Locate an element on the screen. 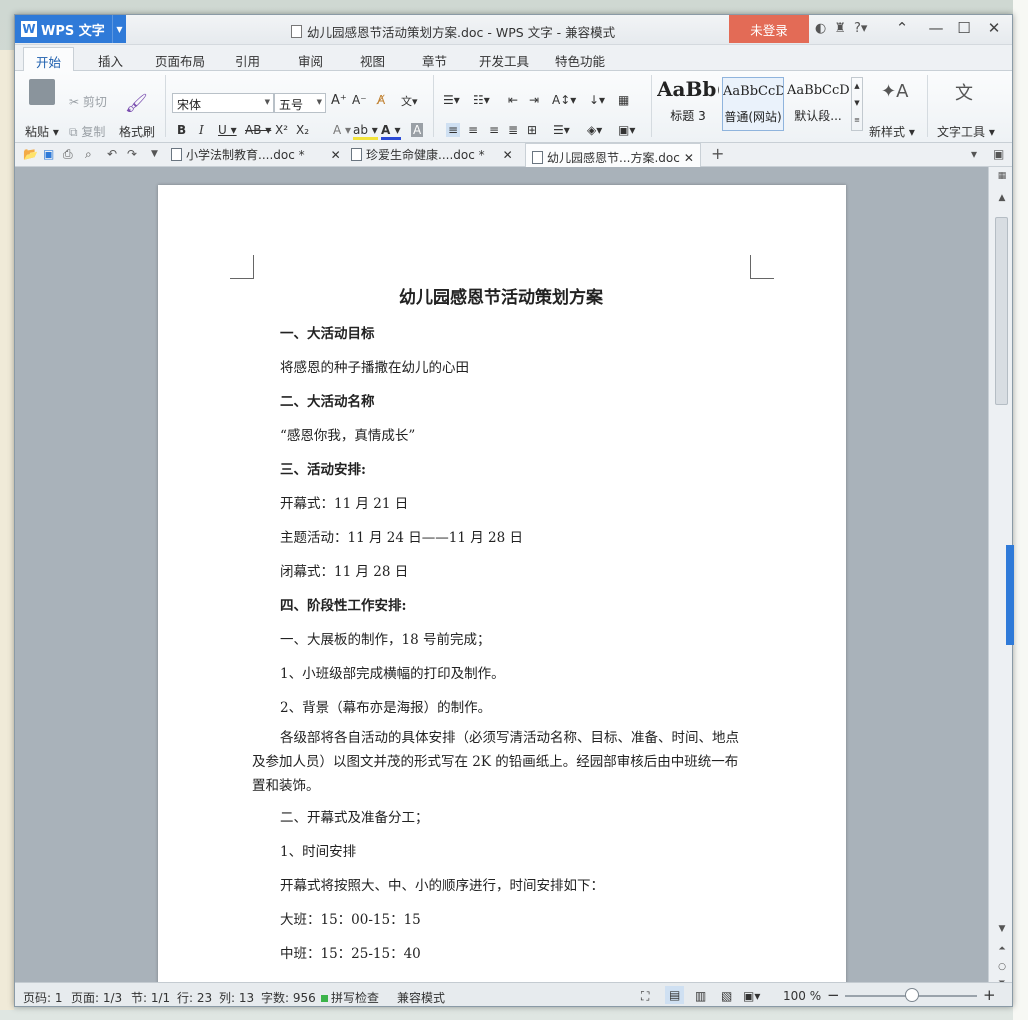  fullscreen-view-icon: ⛶ is located at coordinates (645, 996).